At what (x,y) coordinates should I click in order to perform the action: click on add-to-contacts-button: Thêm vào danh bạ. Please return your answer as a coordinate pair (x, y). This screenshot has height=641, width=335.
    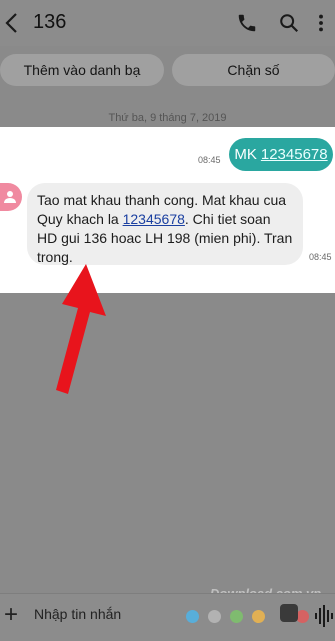
    Looking at the image, I should click on (82, 70).